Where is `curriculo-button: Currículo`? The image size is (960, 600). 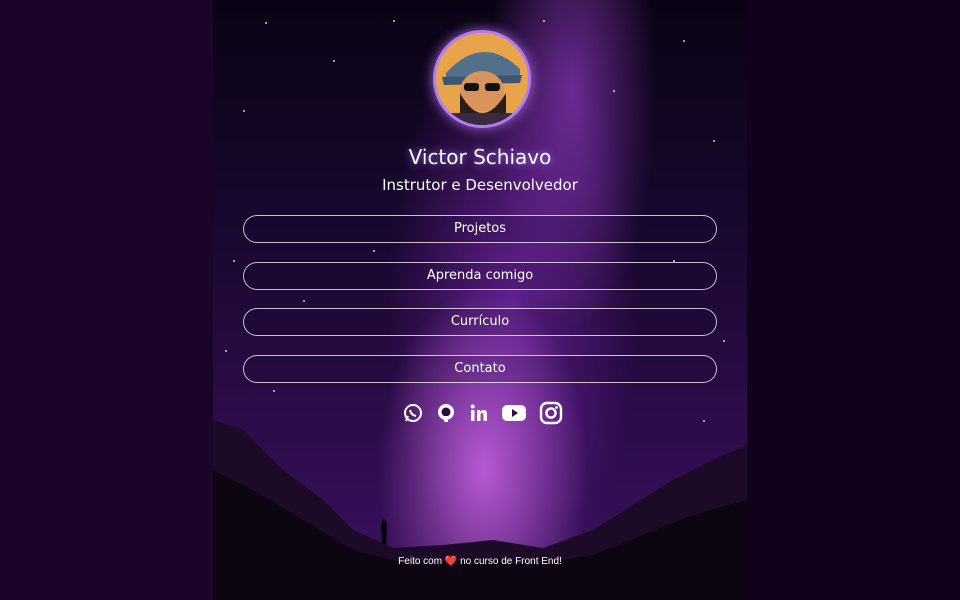
curriculo-button: Currículo is located at coordinates (480, 322).